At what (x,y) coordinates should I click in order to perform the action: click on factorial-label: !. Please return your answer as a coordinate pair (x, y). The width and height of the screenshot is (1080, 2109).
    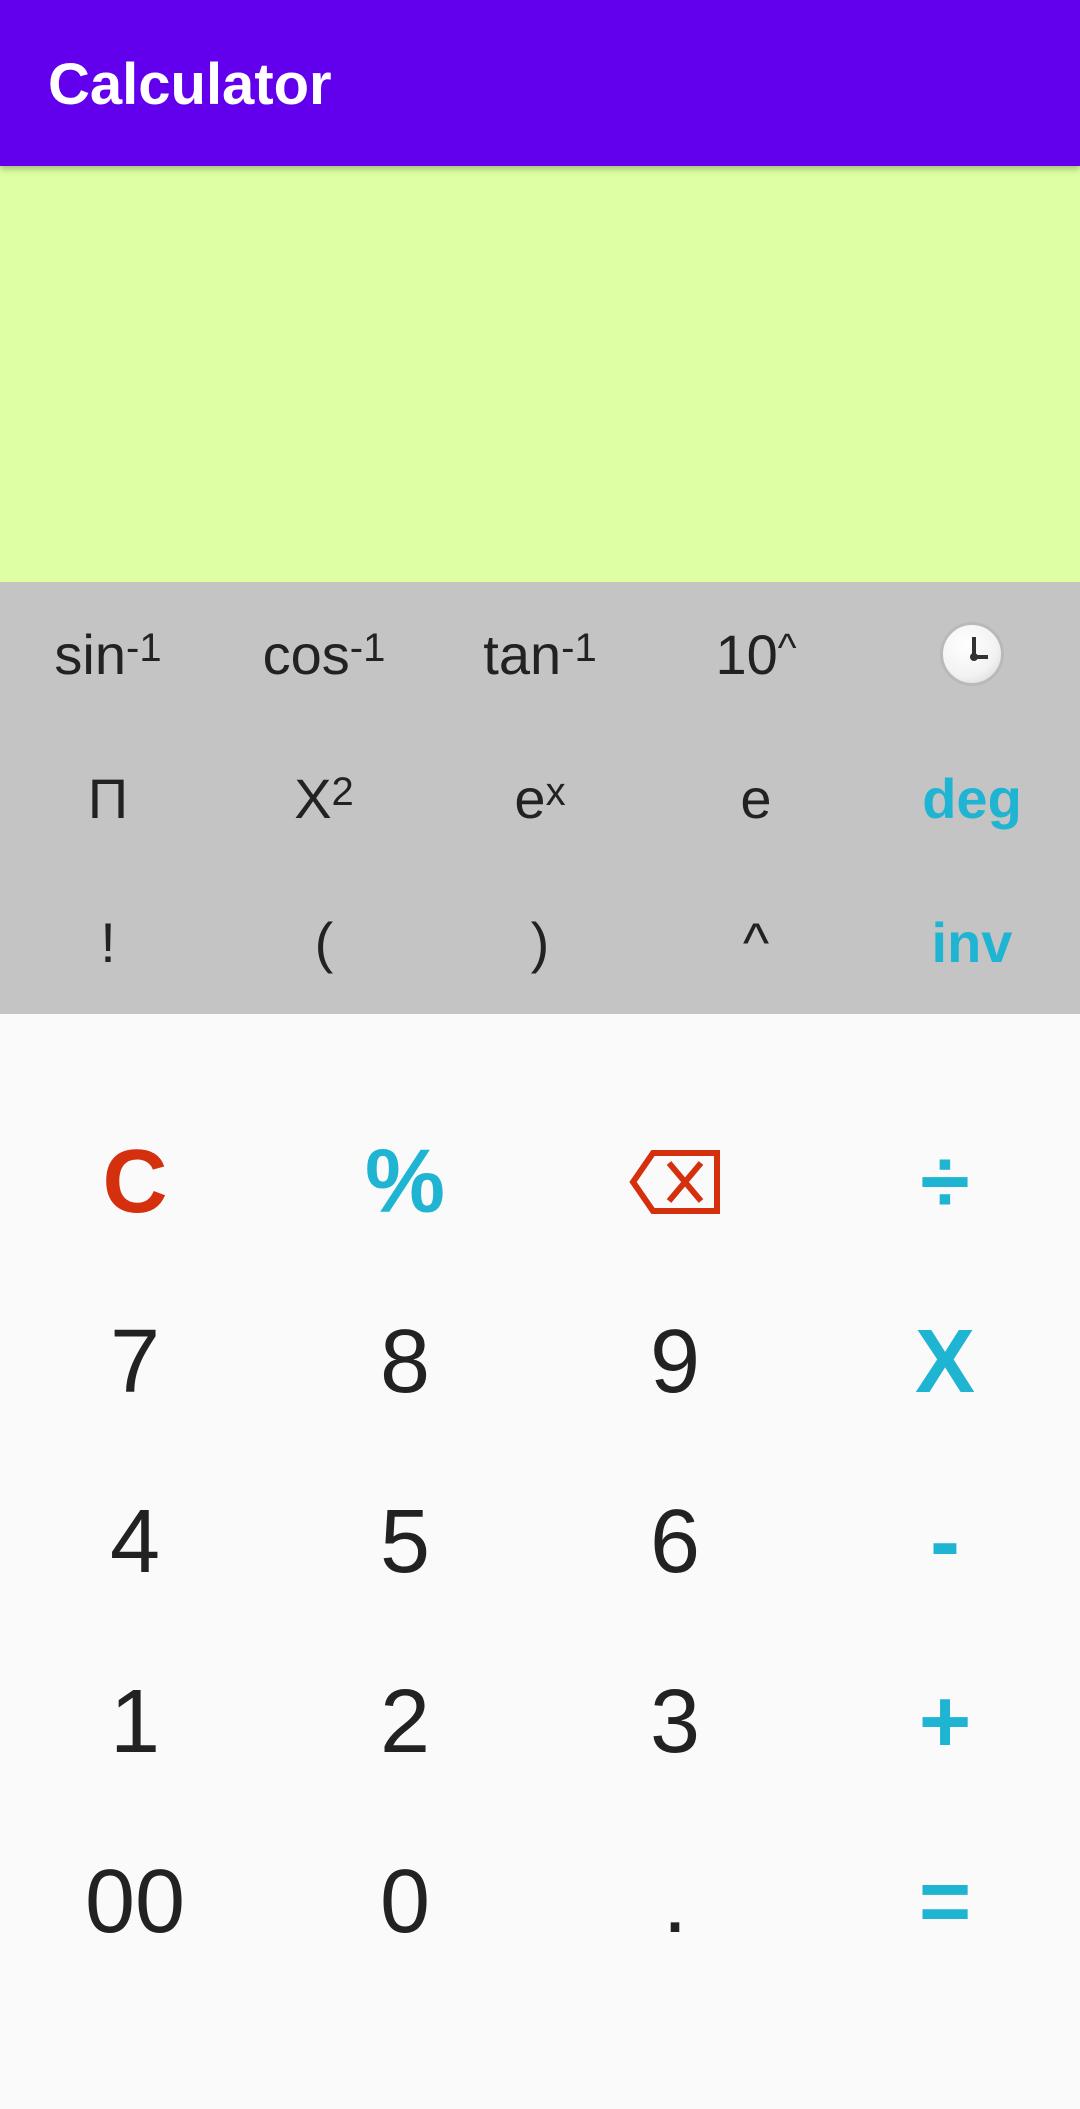
    Looking at the image, I should click on (108, 942).